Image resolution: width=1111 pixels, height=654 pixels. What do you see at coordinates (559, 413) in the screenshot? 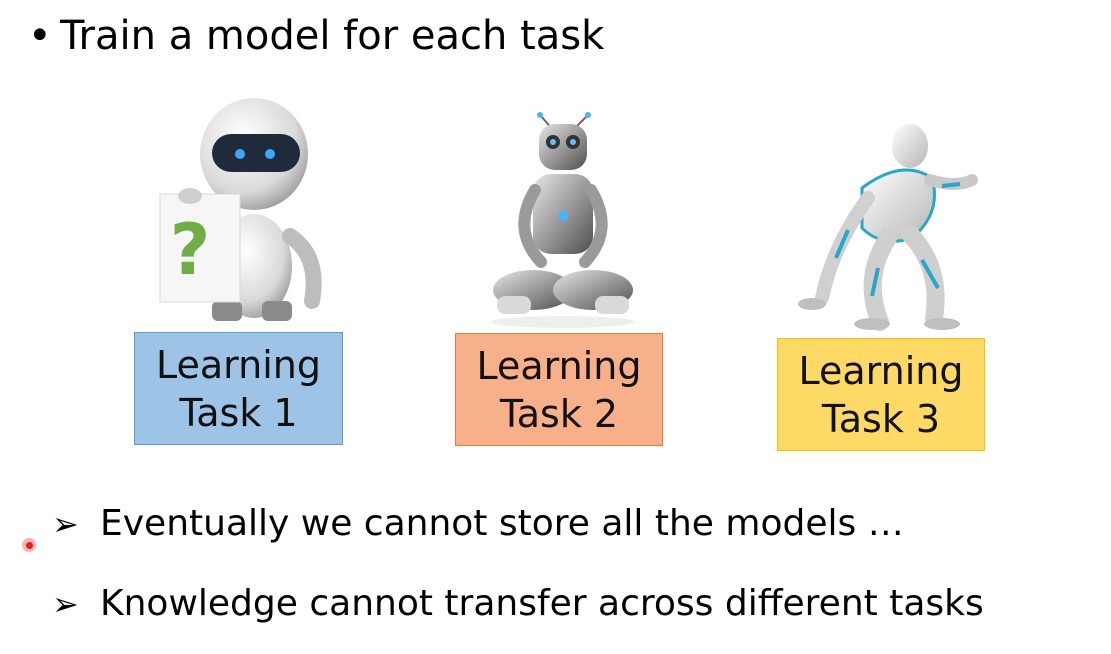
I see `task-2-label-line2: Task 2` at bounding box center [559, 413].